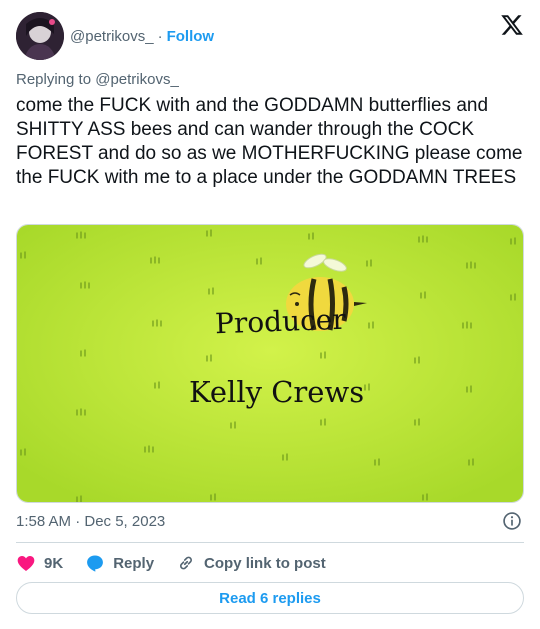 This screenshot has height=629, width=540. Describe the element at coordinates (39, 563) in the screenshot. I see `like-button: 9K` at that location.